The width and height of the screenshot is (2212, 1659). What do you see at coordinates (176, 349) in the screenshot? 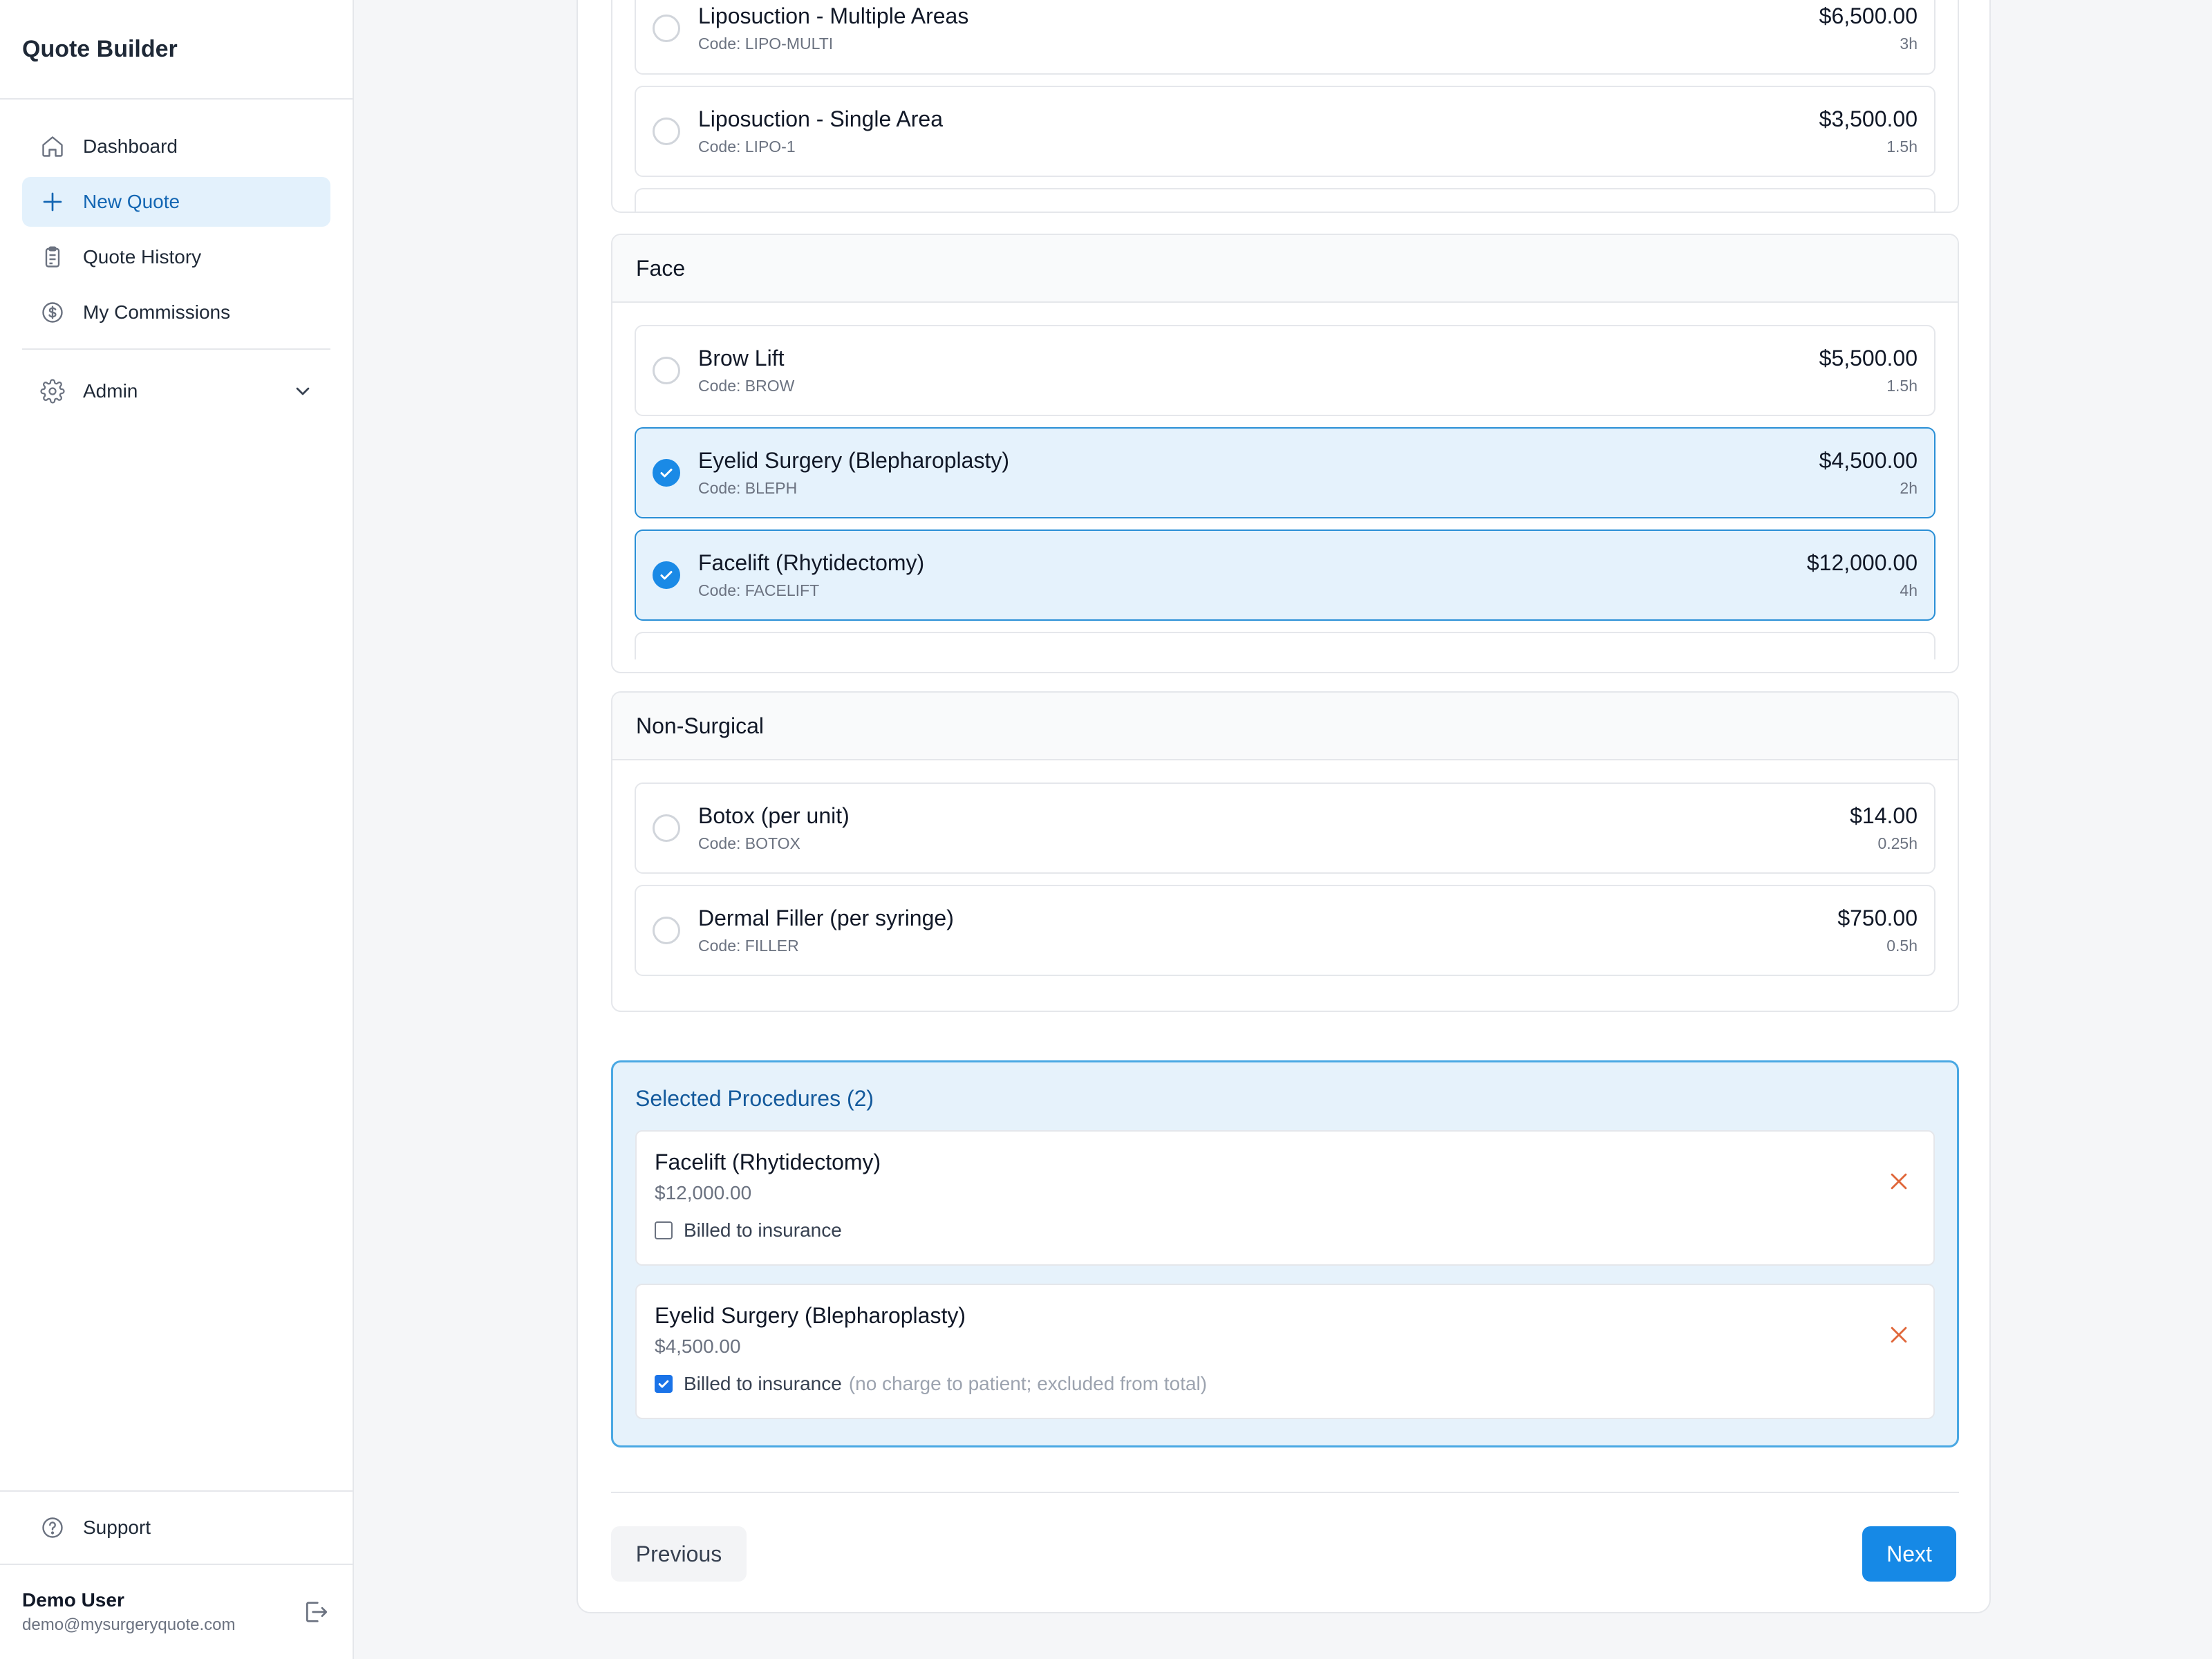
I see `sidebar-divider` at bounding box center [176, 349].